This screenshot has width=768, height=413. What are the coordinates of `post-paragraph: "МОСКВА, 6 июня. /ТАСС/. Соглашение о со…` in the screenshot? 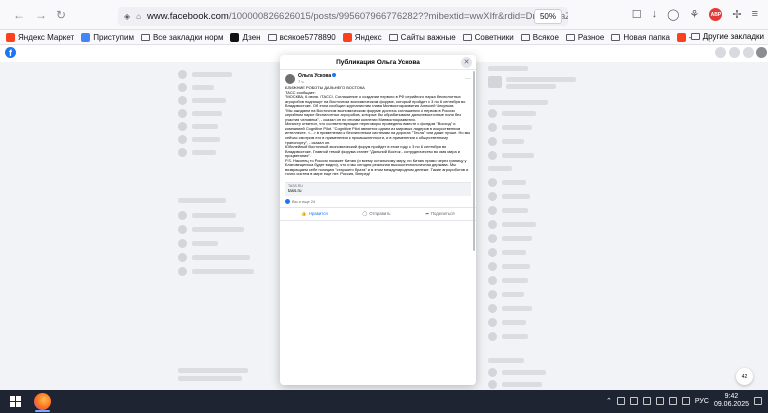 It's located at (375, 101).